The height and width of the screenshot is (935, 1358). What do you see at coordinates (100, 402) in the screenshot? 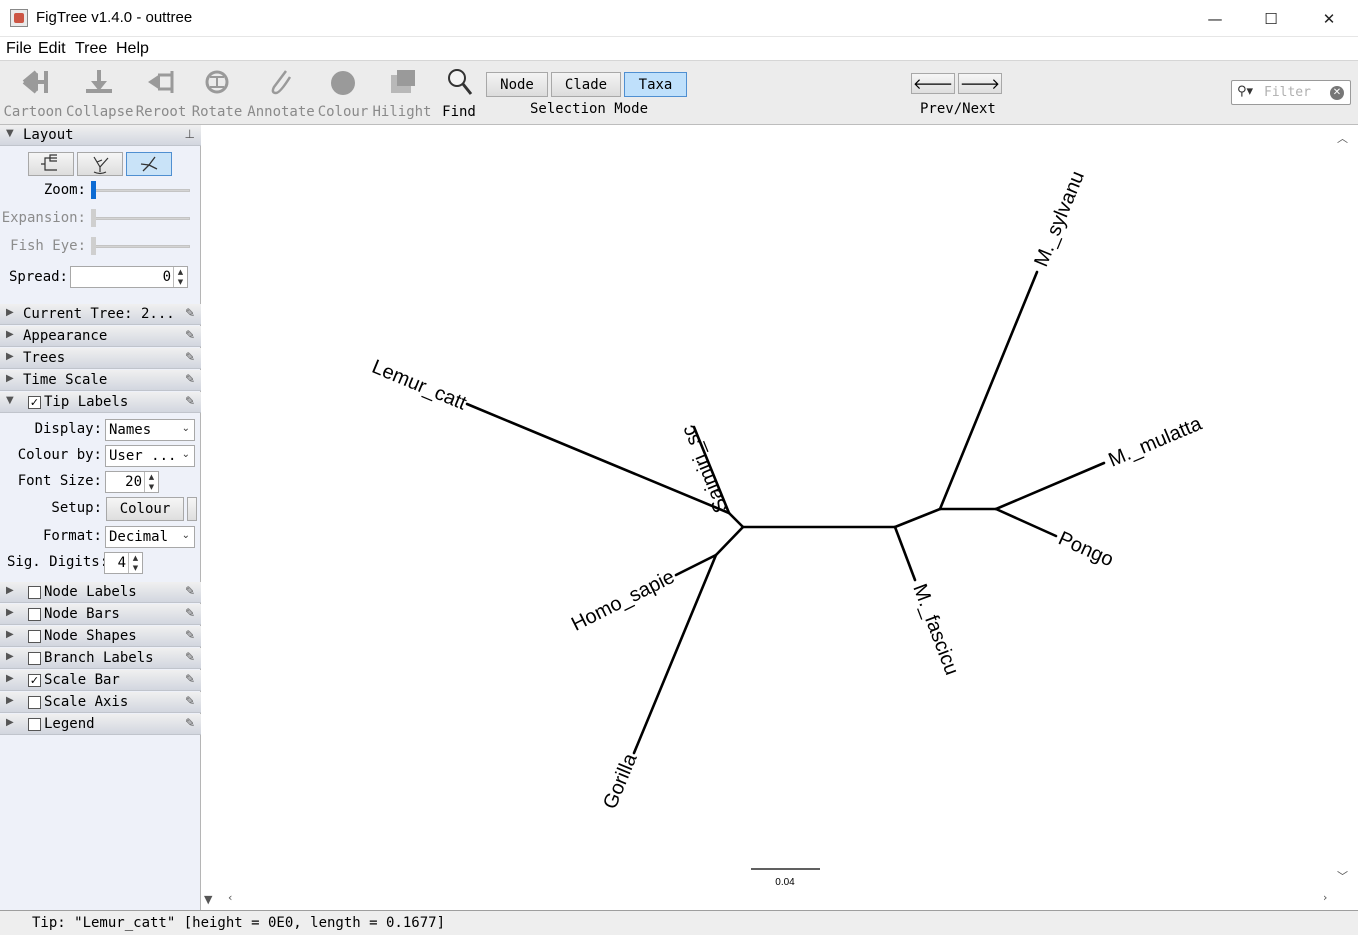
I see `section-tip-labels: ▼ ✓ Tip Labels ✎` at bounding box center [100, 402].